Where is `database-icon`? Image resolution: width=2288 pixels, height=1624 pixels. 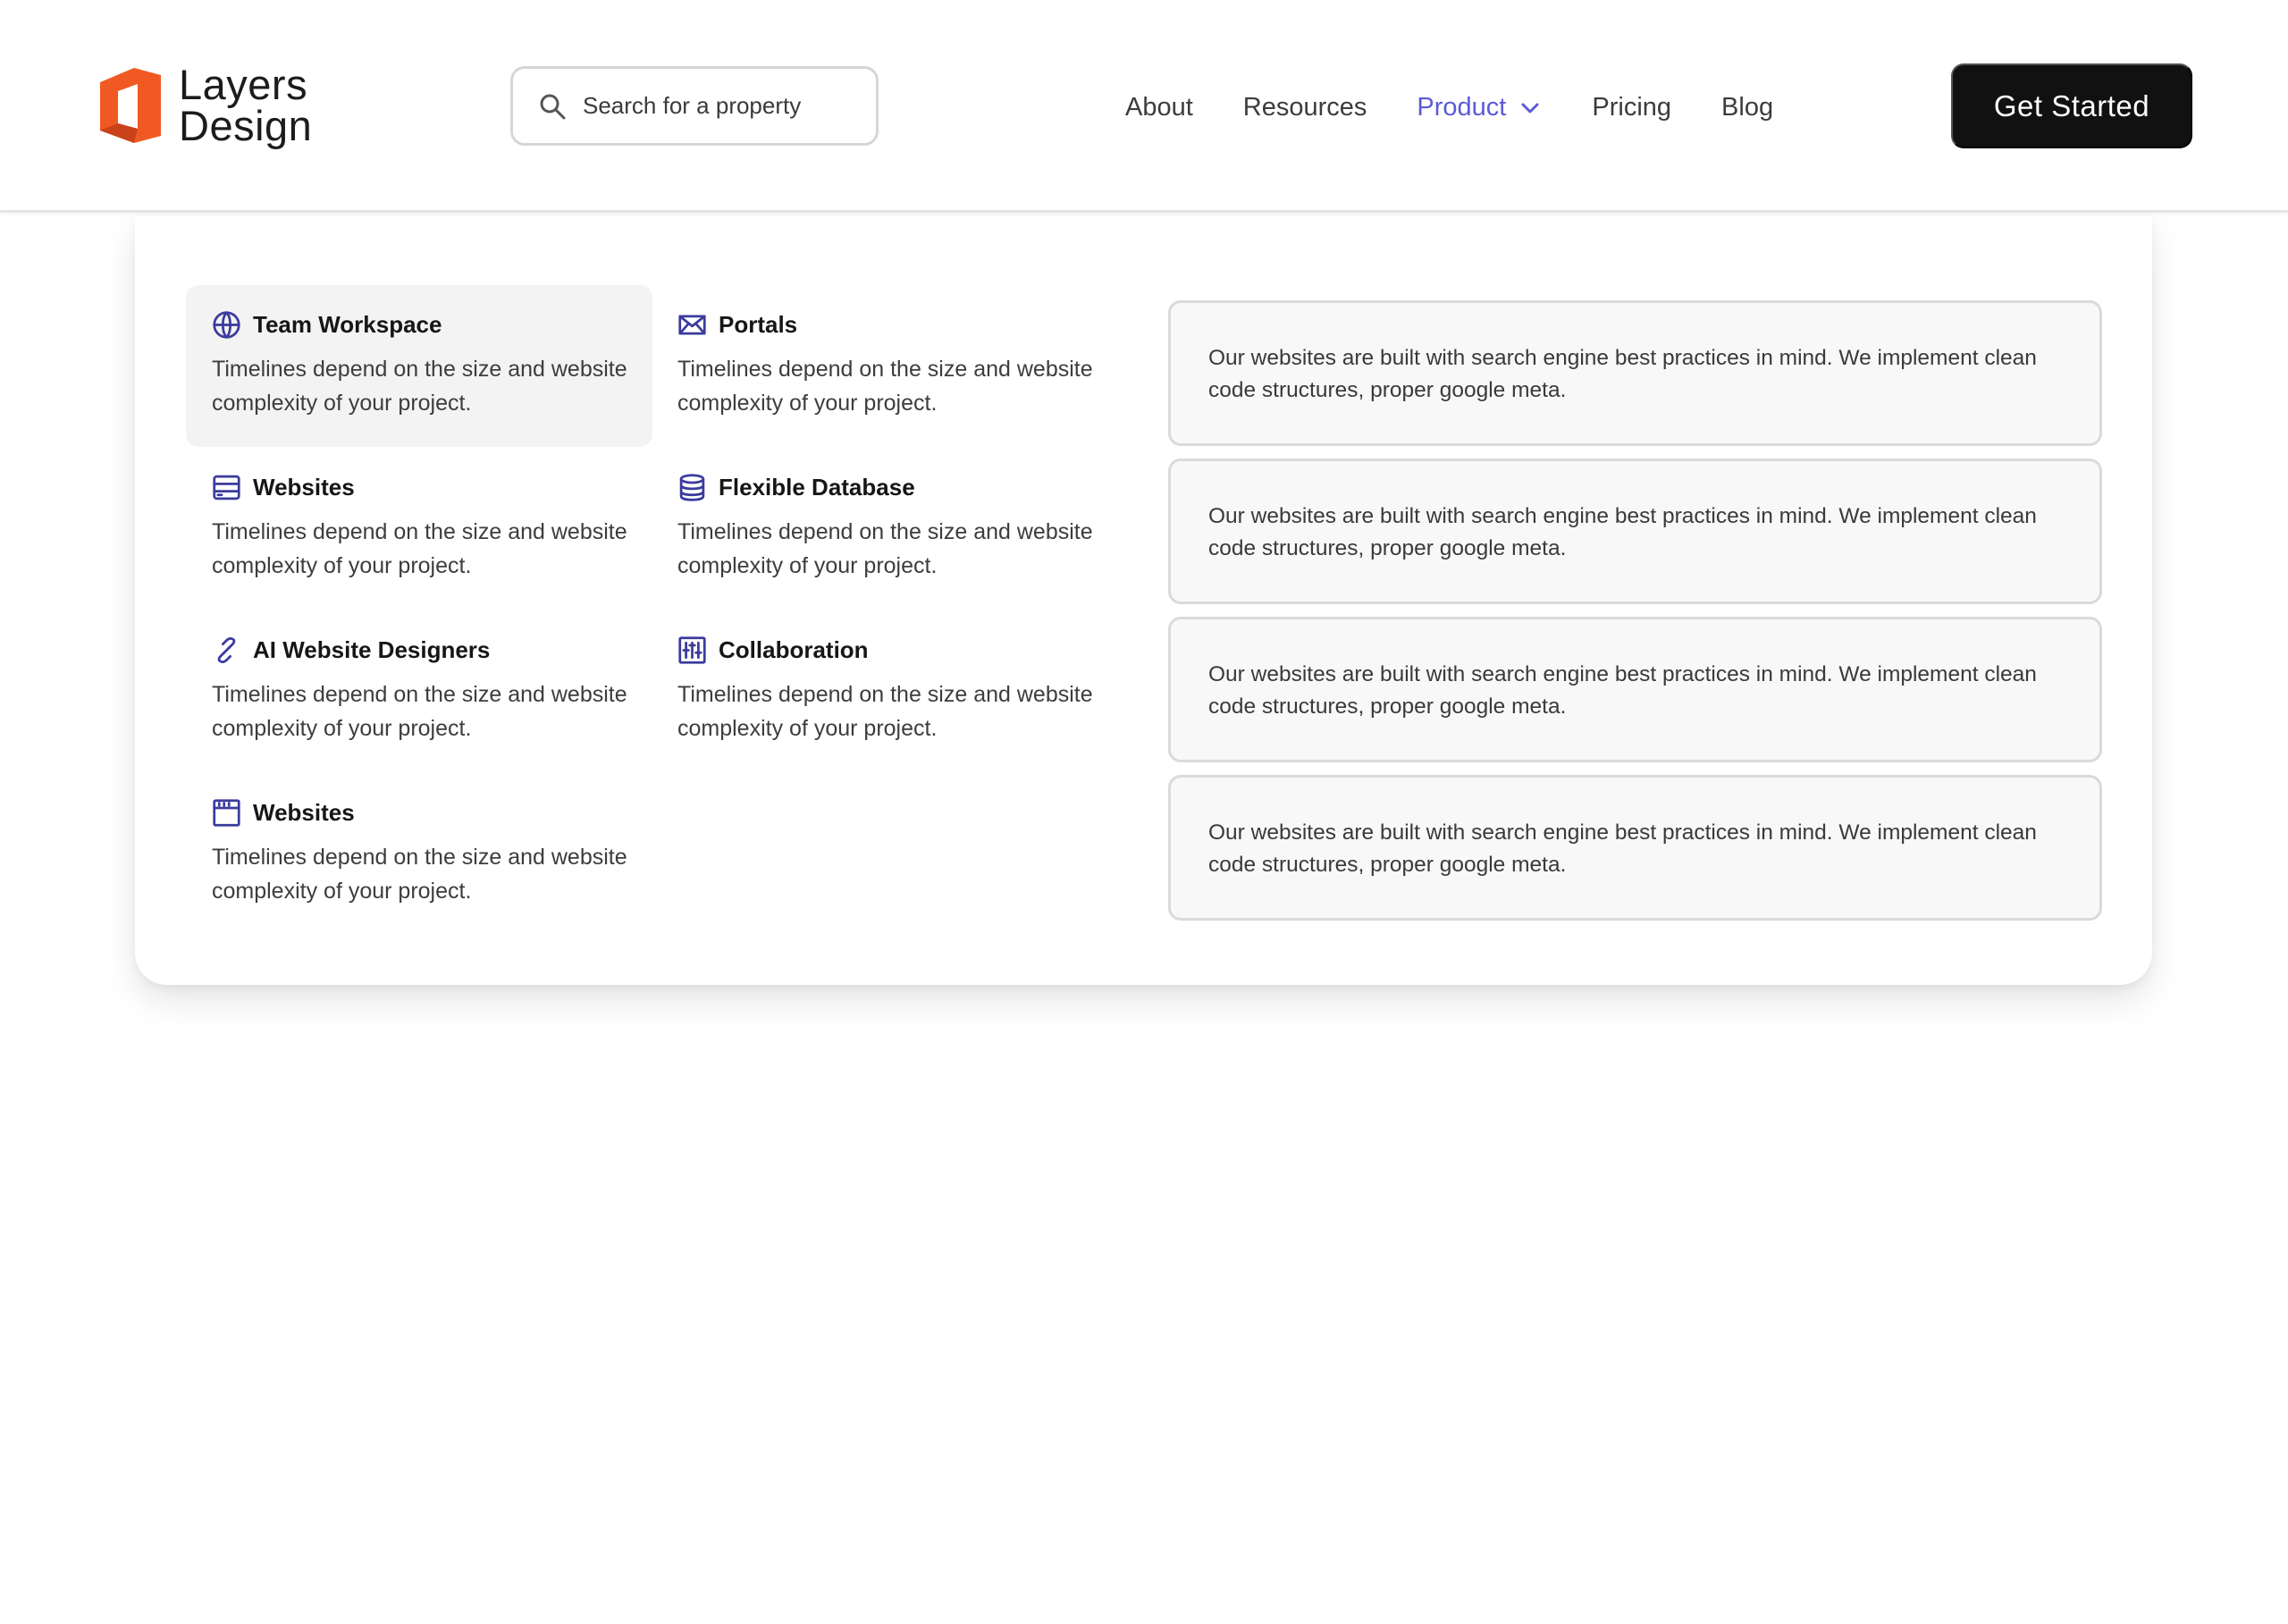 database-icon is located at coordinates (692, 487).